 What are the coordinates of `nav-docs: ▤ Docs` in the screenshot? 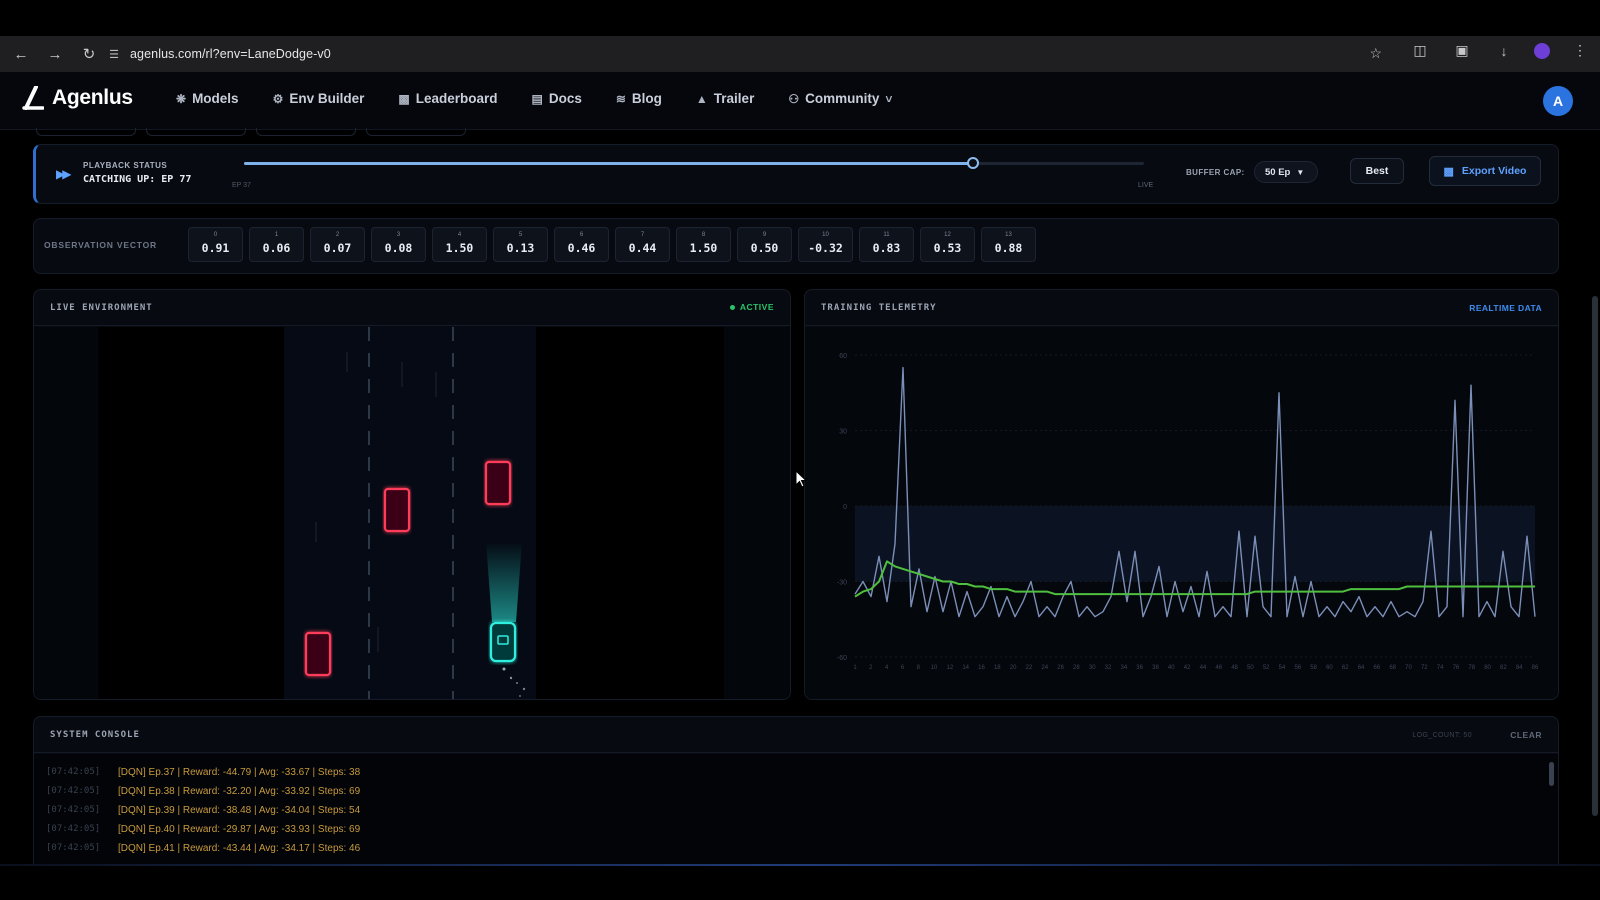 It's located at (556, 98).